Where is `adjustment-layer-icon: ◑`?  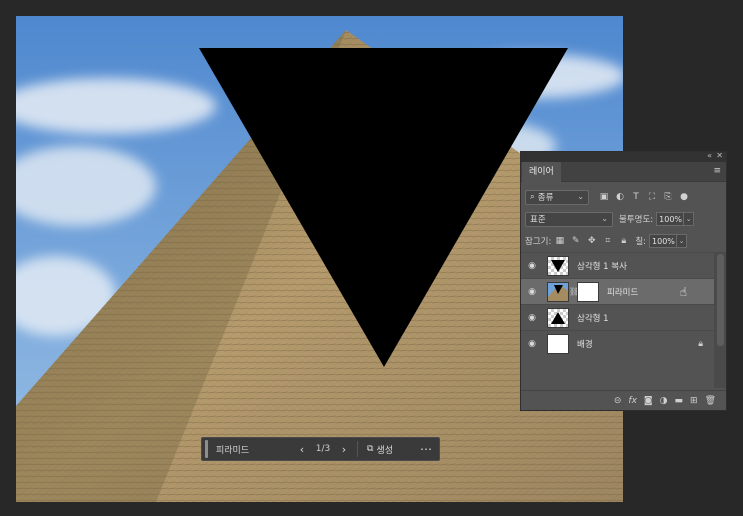
adjustment-layer-icon: ◑ is located at coordinates (664, 401).